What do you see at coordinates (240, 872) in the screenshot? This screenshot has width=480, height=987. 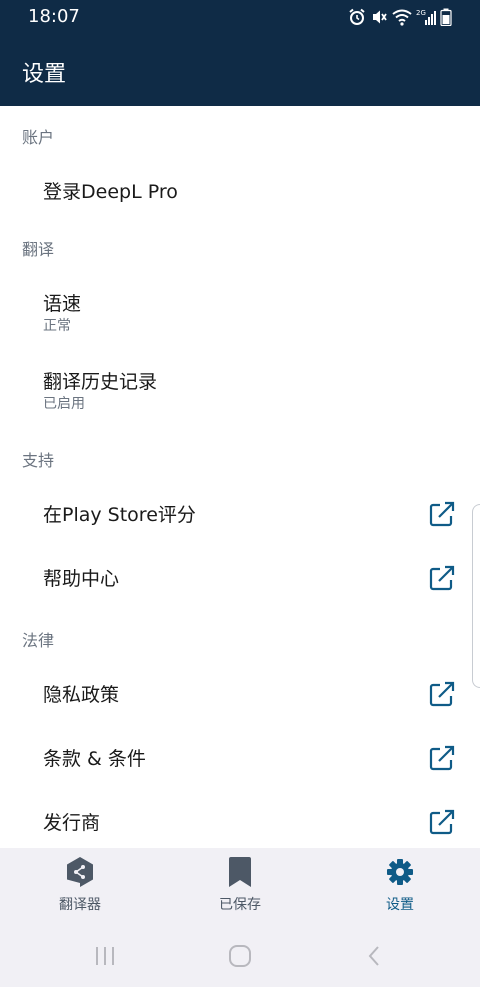 I see `bookmark-icon` at bounding box center [240, 872].